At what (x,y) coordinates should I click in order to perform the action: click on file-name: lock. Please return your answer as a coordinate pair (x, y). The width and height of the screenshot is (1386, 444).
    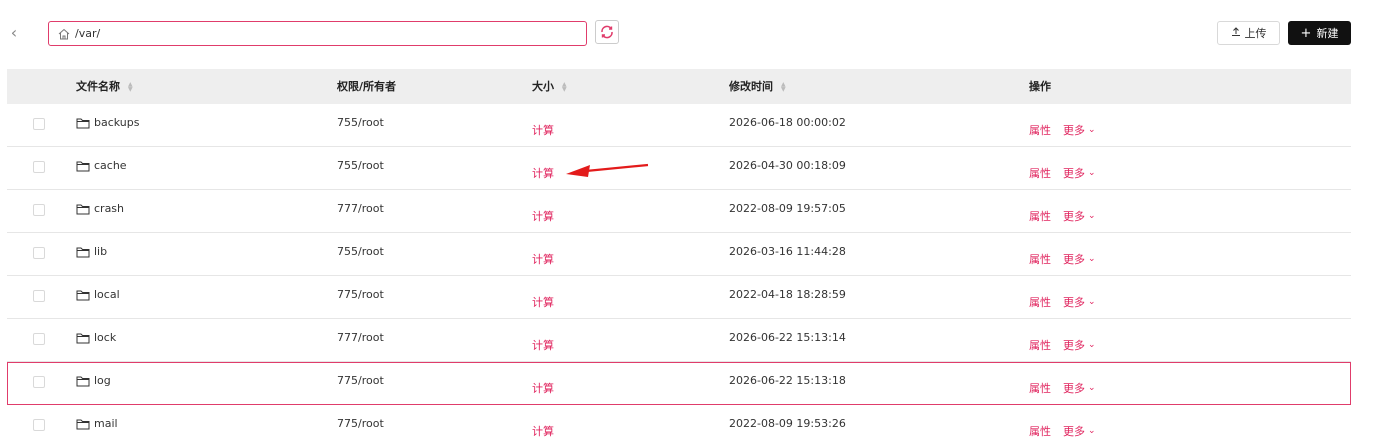
    Looking at the image, I should click on (96, 337).